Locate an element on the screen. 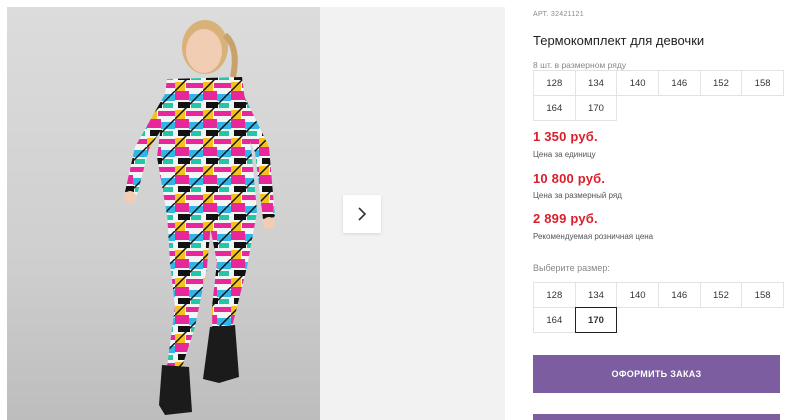 This screenshot has height=420, width=800. pack-size-cell: 134 is located at coordinates (596, 83).